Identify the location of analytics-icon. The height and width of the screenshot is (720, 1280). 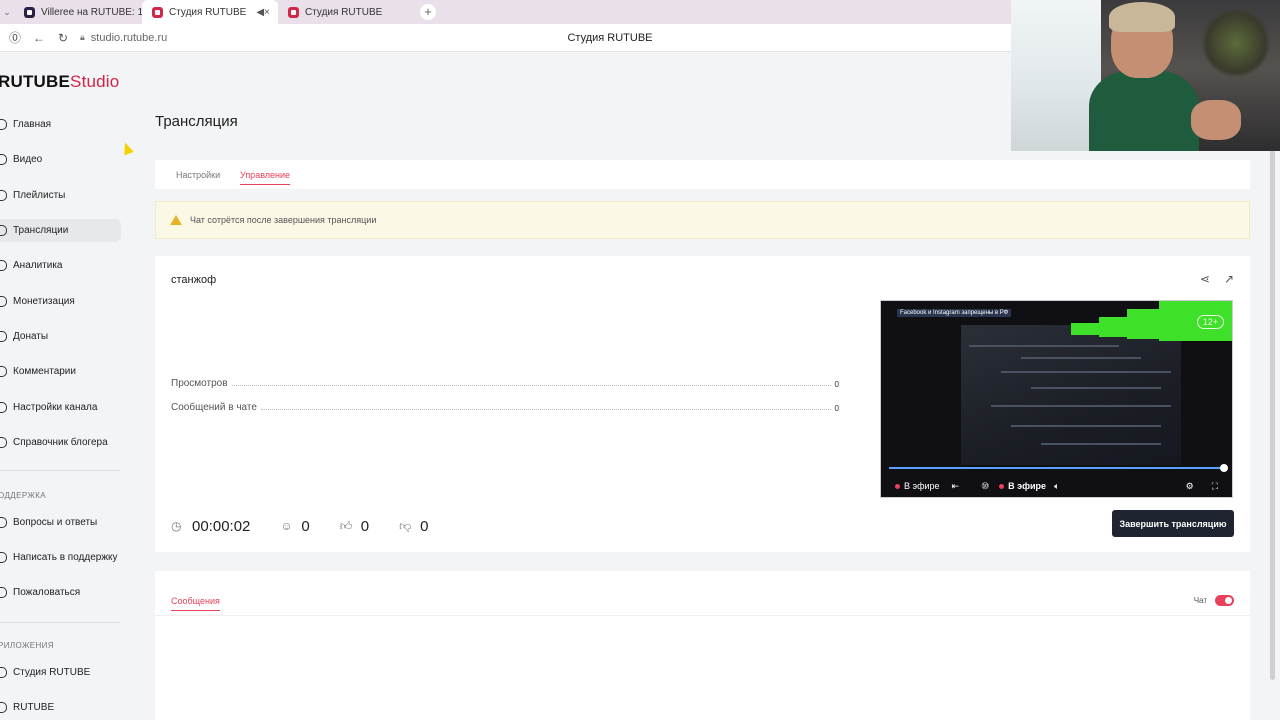
(3, 265).